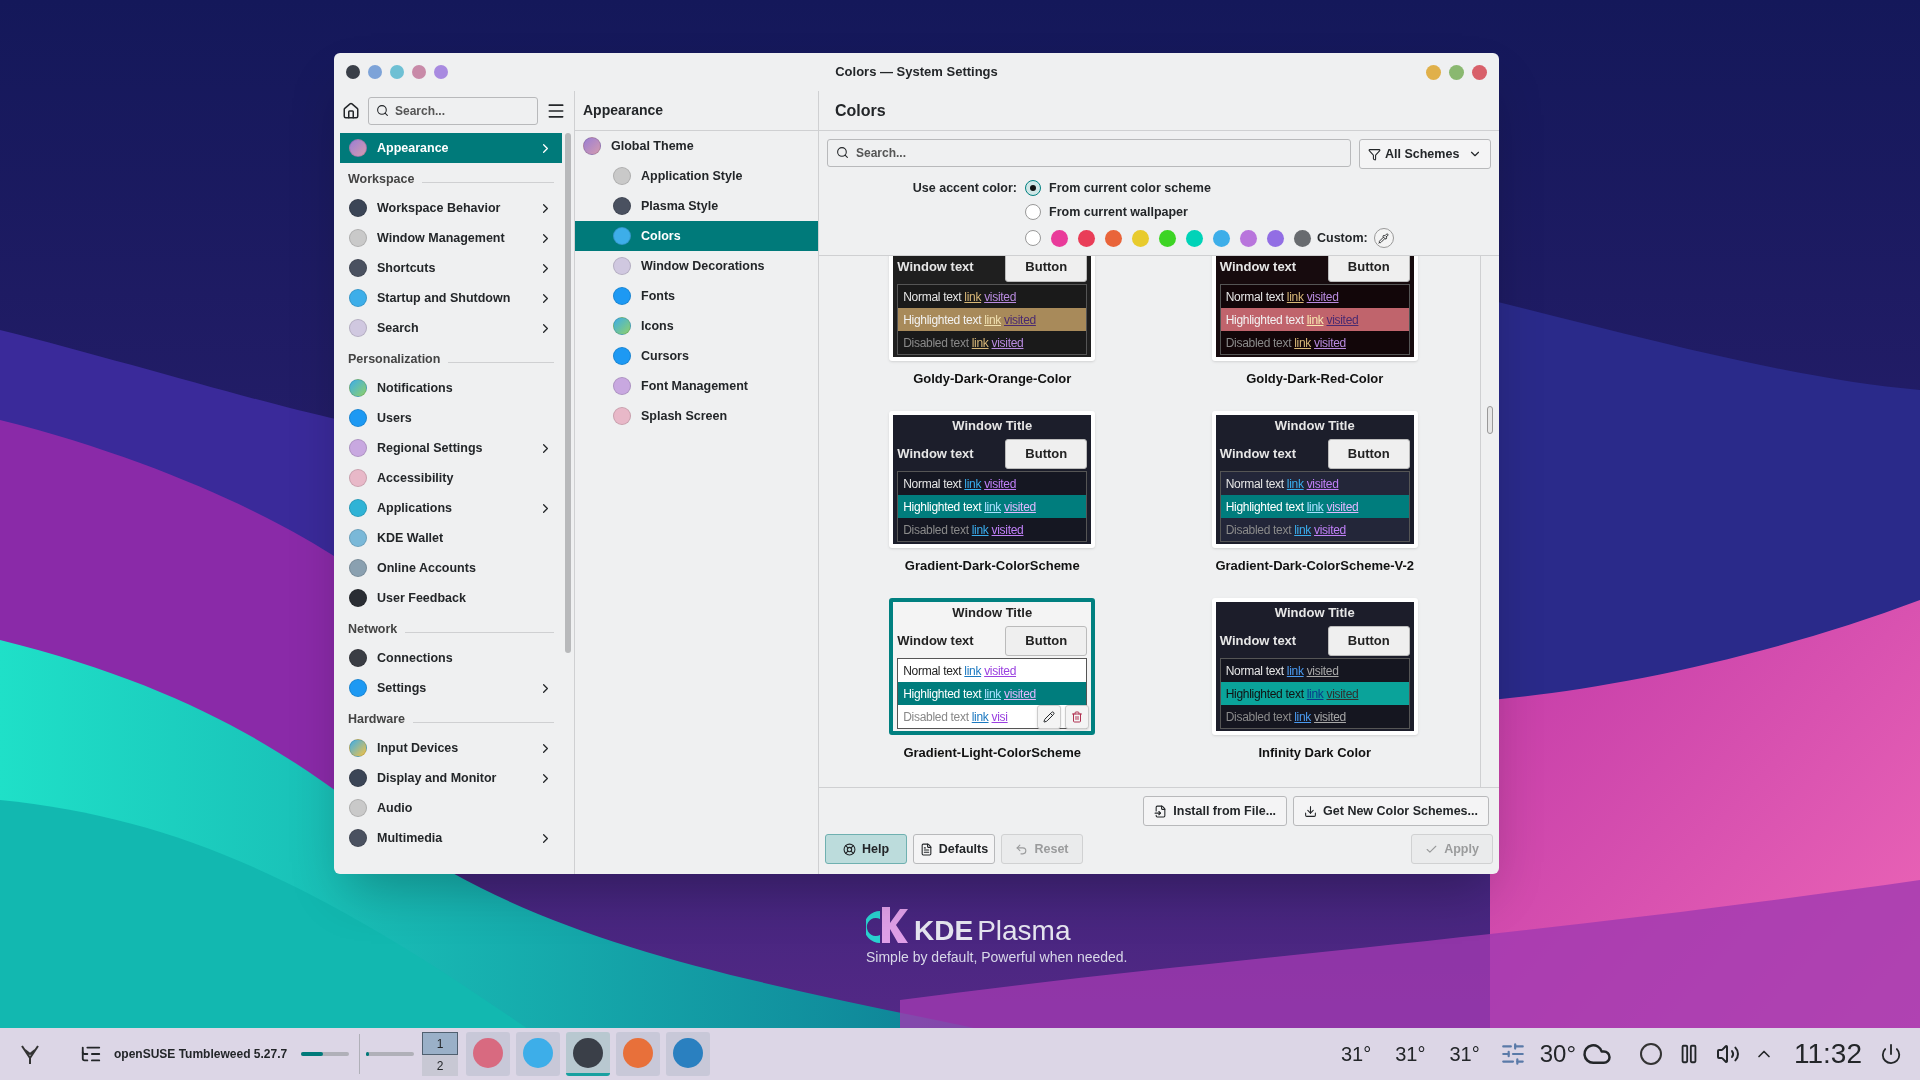 The height and width of the screenshot is (1080, 1920). What do you see at coordinates (451, 808) in the screenshot?
I see `sidebar-item: Audio` at bounding box center [451, 808].